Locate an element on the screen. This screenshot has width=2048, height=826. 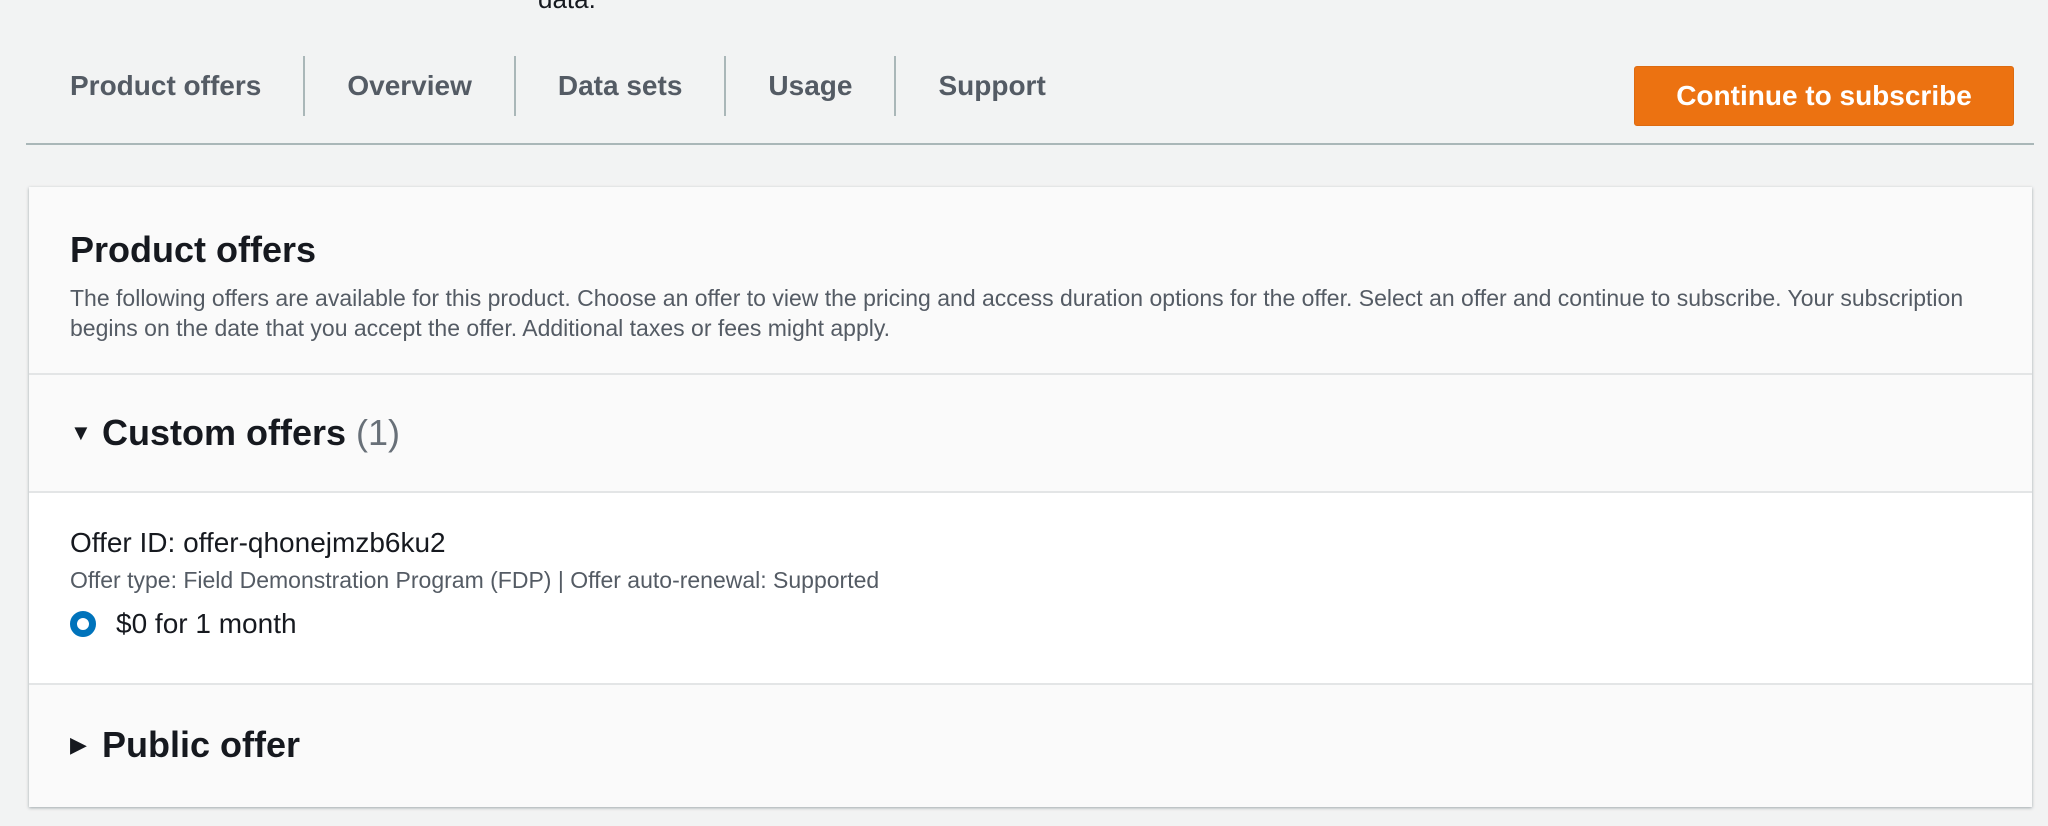
caret-down-icon: ▼ is located at coordinates (81, 432).